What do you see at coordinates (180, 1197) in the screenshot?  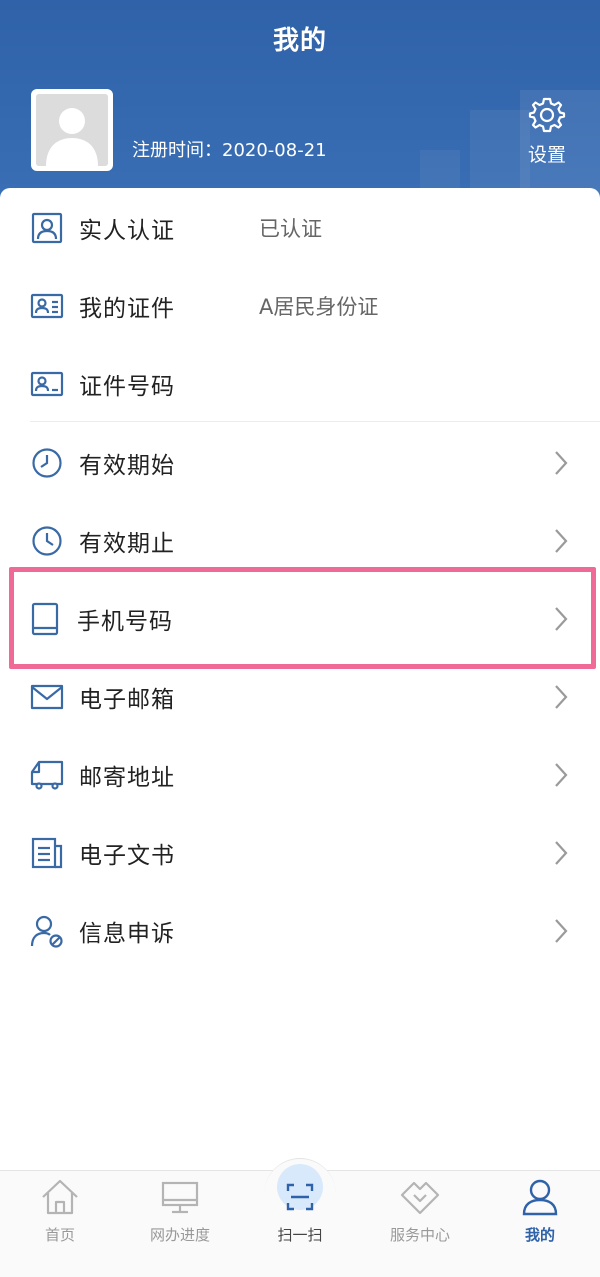 I see `monitor-icon` at bounding box center [180, 1197].